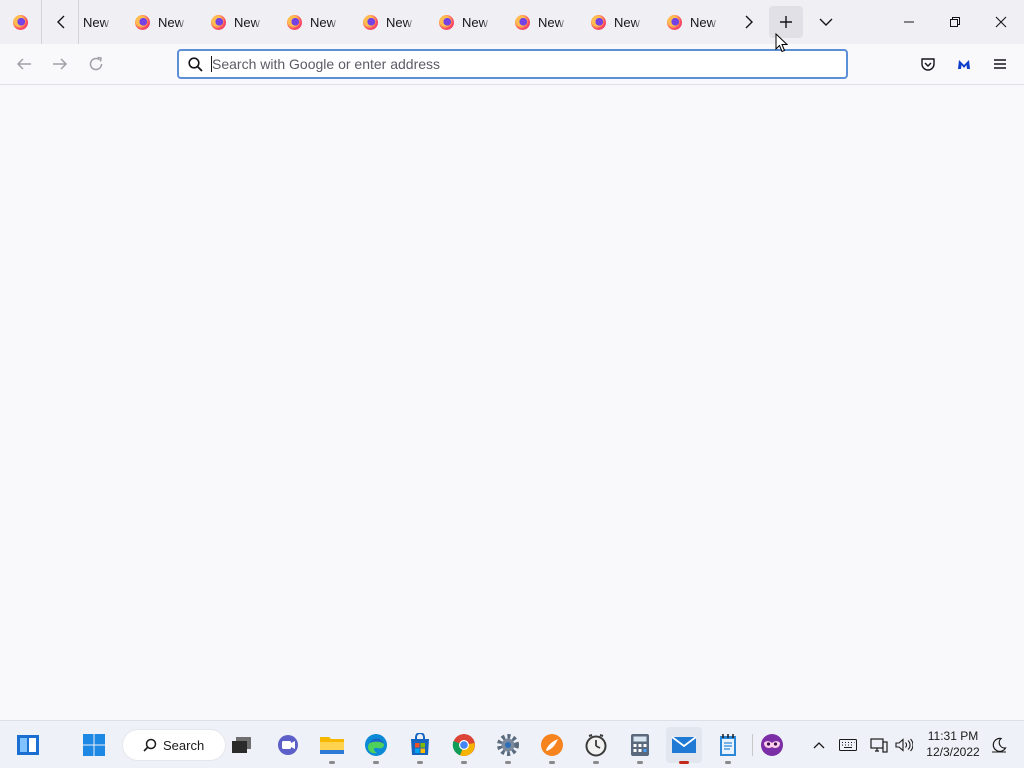  I want to click on taskbar-search: Search, so click(174, 745).